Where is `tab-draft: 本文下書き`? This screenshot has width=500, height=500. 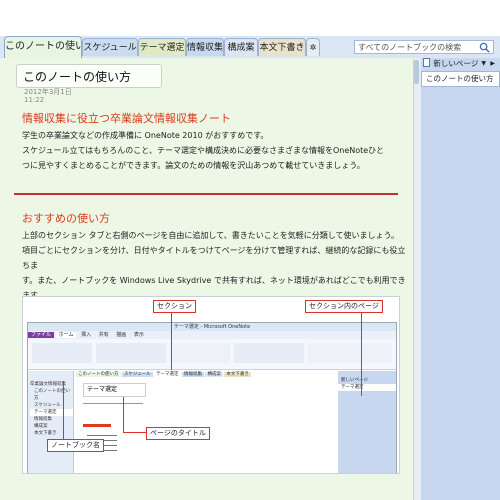 tab-draft: 本文下書き is located at coordinates (282, 47).